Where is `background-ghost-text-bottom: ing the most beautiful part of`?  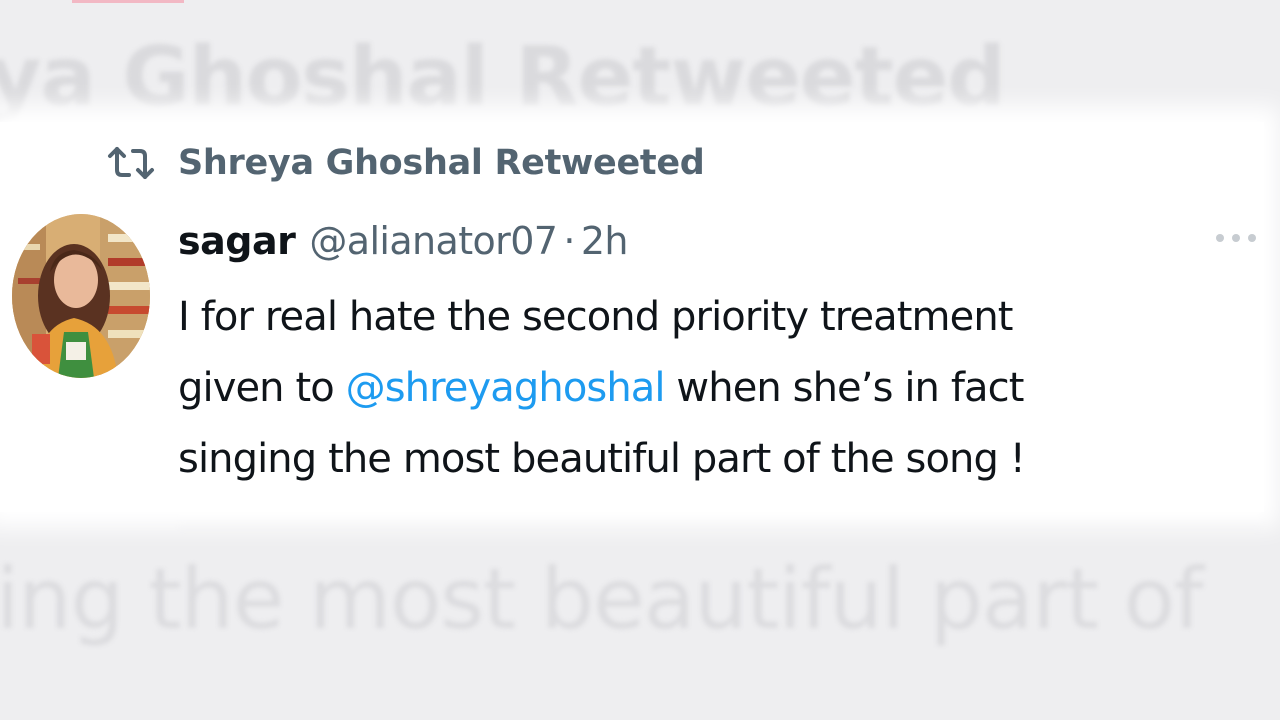
background-ghost-text-bottom: ing the most beautiful part of is located at coordinates (602, 599).